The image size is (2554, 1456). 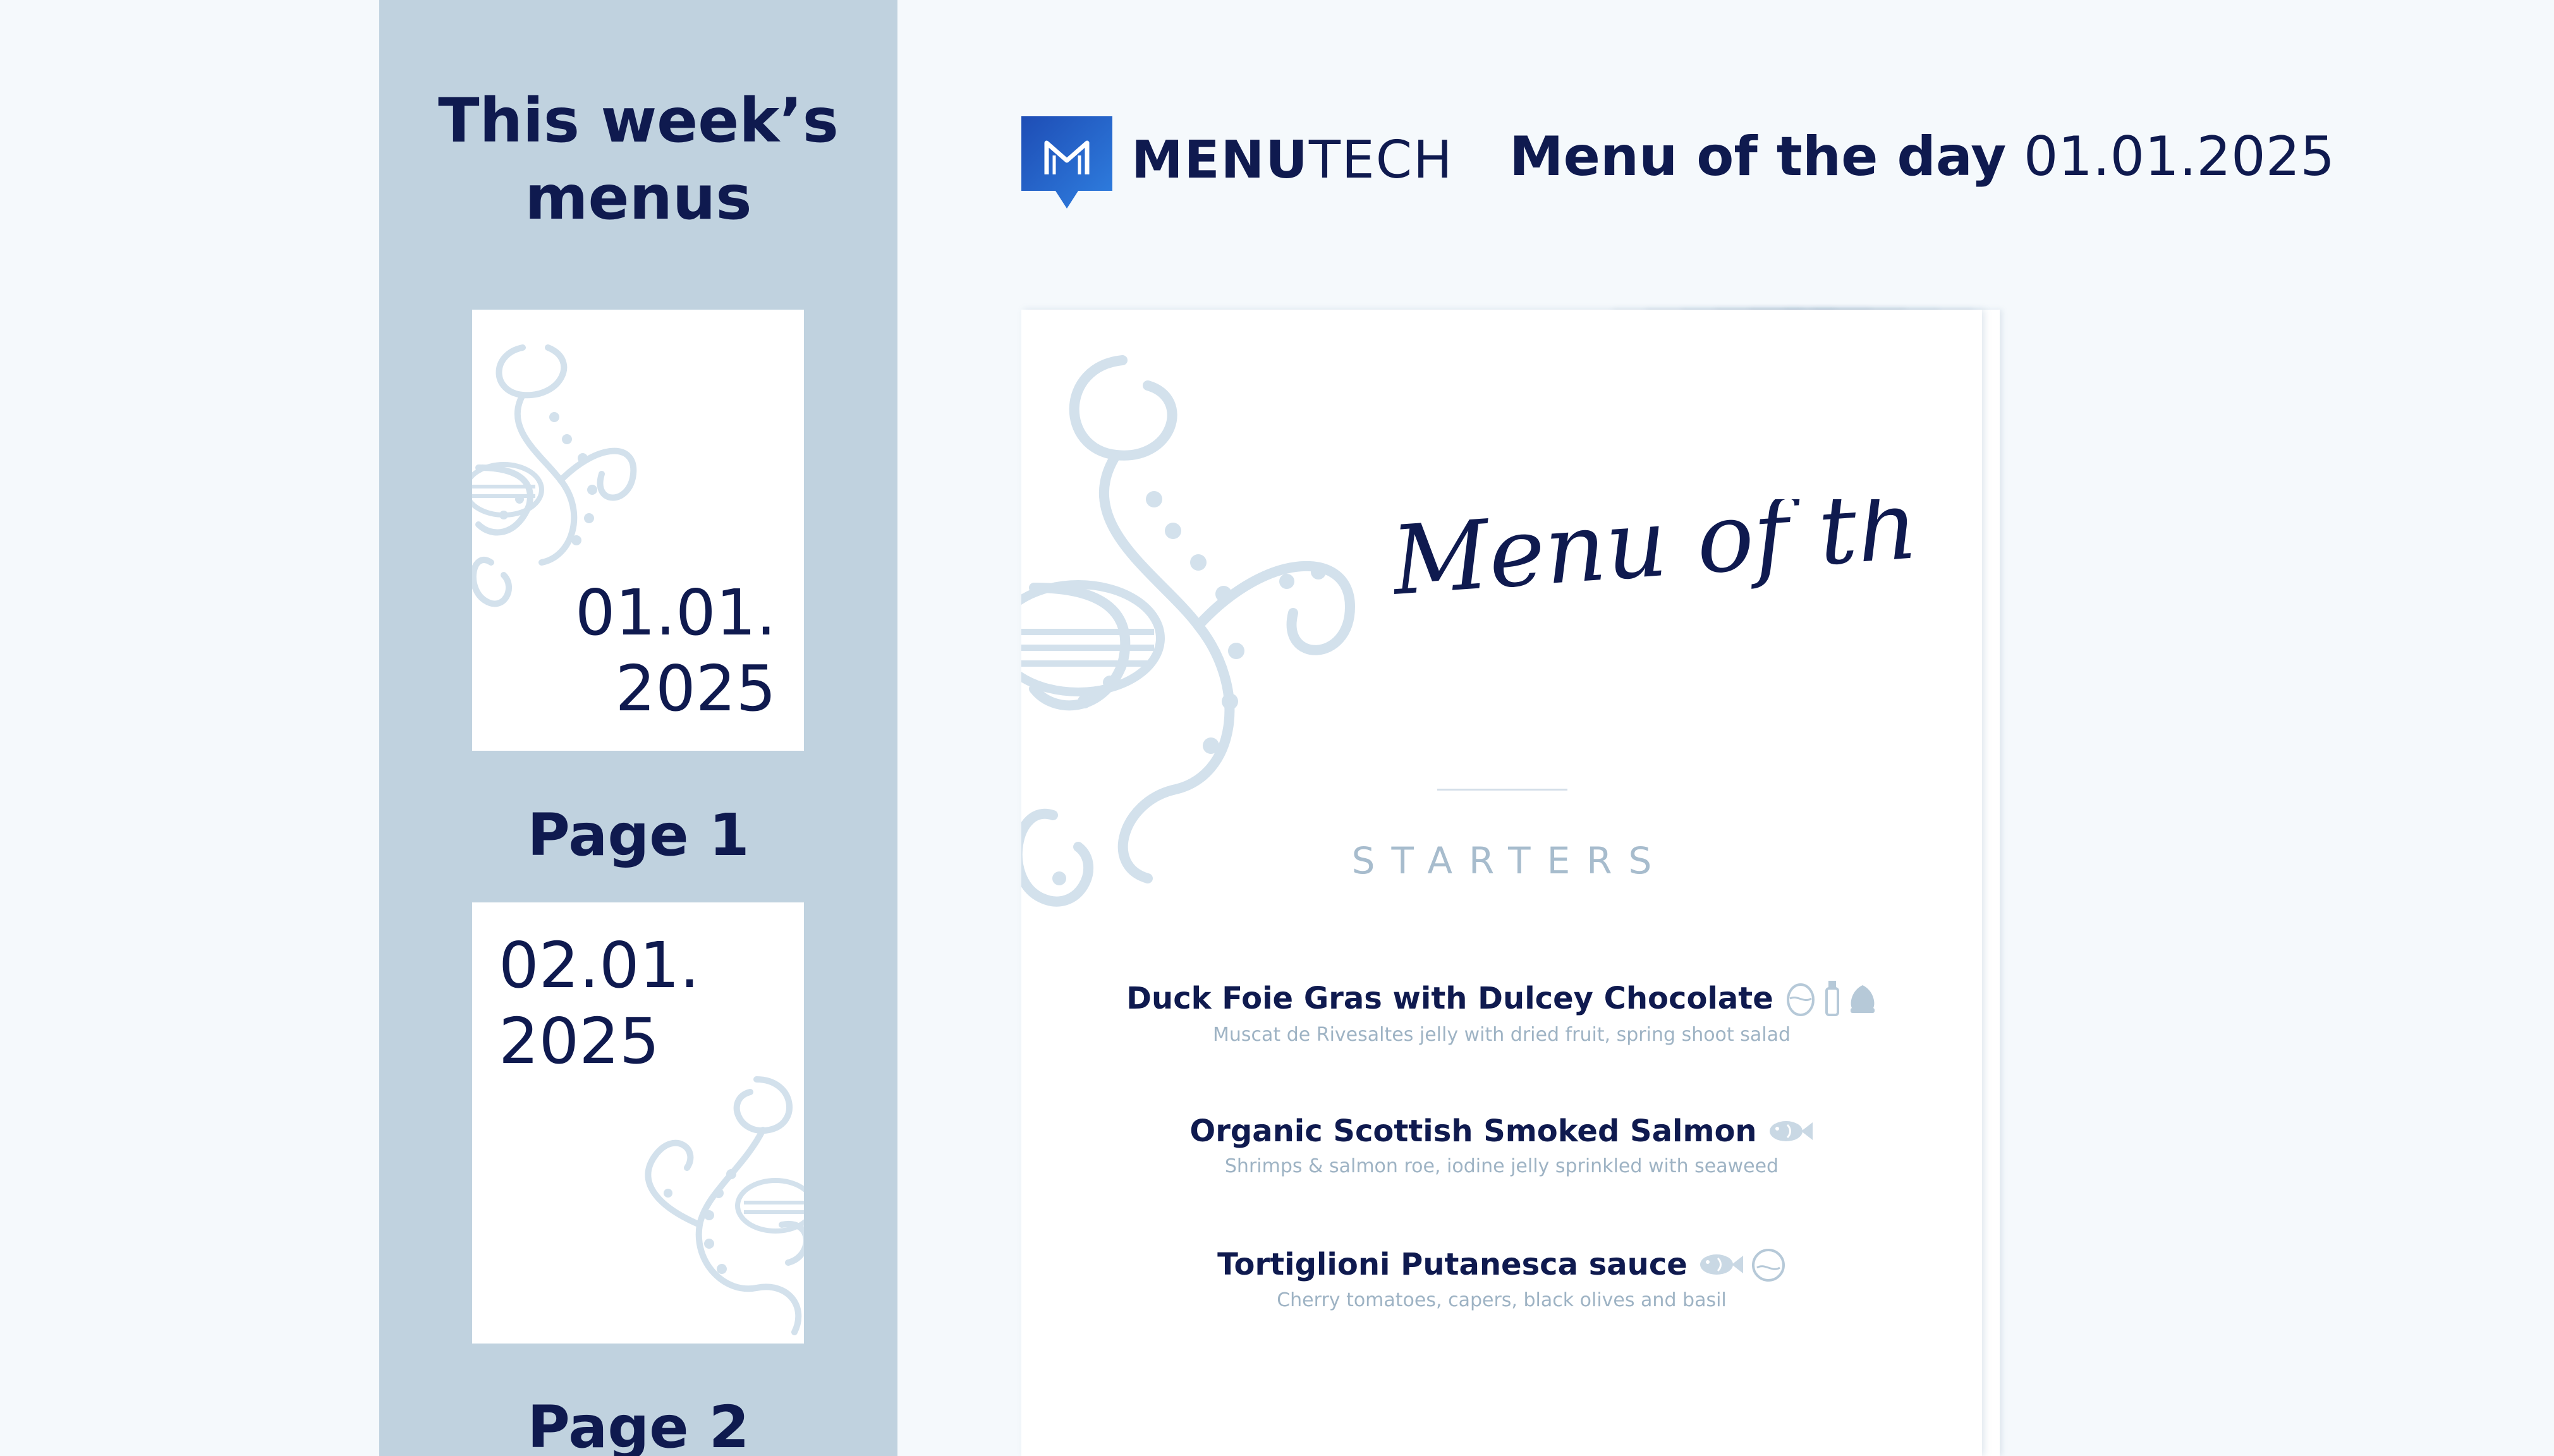 What do you see at coordinates (1863, 999) in the screenshot?
I see `nut-icon` at bounding box center [1863, 999].